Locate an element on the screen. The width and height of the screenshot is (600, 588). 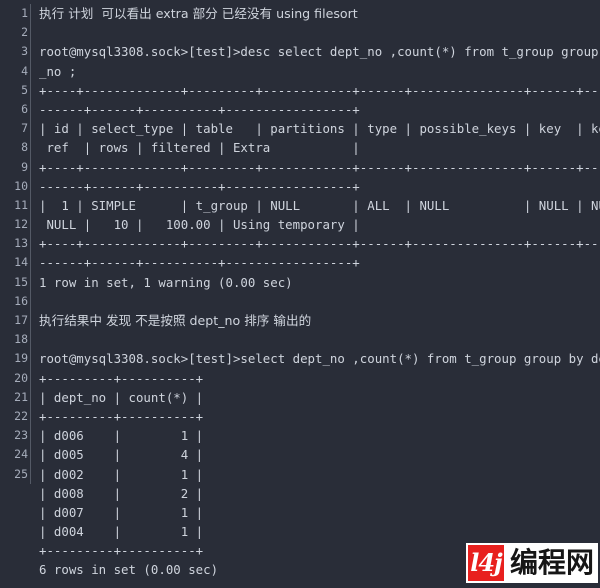
line-number: 15 is located at coordinates (21, 281).